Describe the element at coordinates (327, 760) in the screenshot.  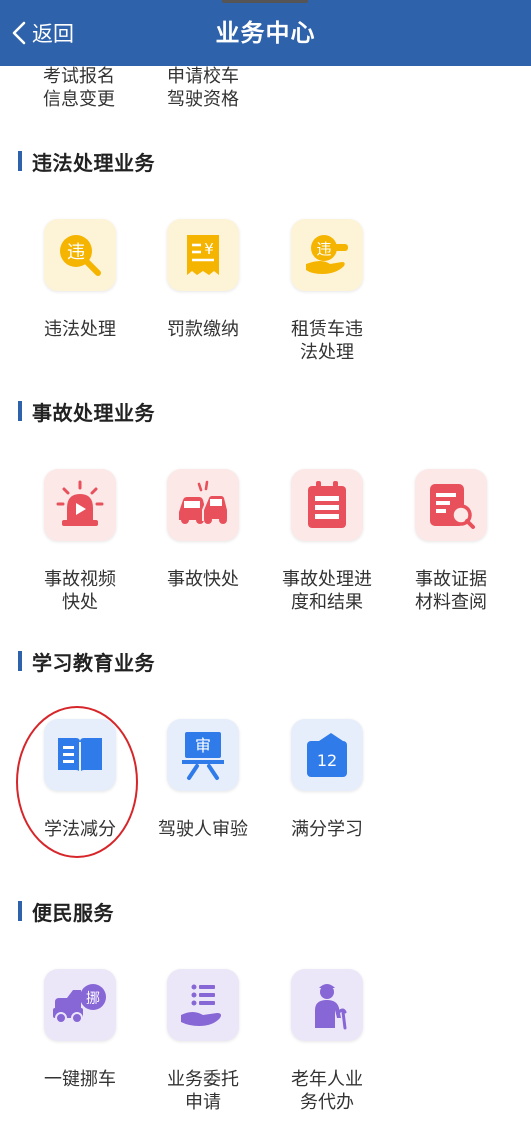
I see `calendar-number: 12` at that location.